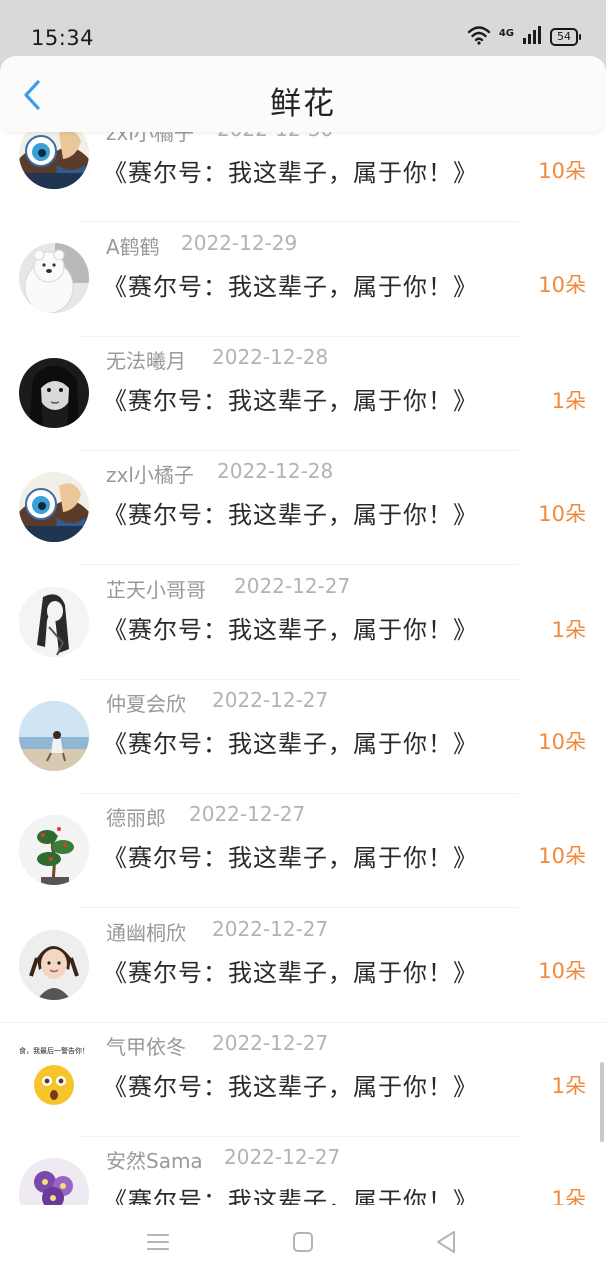 Image resolution: width=606 pixels, height=1280 pixels. What do you see at coordinates (63, 38) in the screenshot?
I see `status-time: 15:34` at bounding box center [63, 38].